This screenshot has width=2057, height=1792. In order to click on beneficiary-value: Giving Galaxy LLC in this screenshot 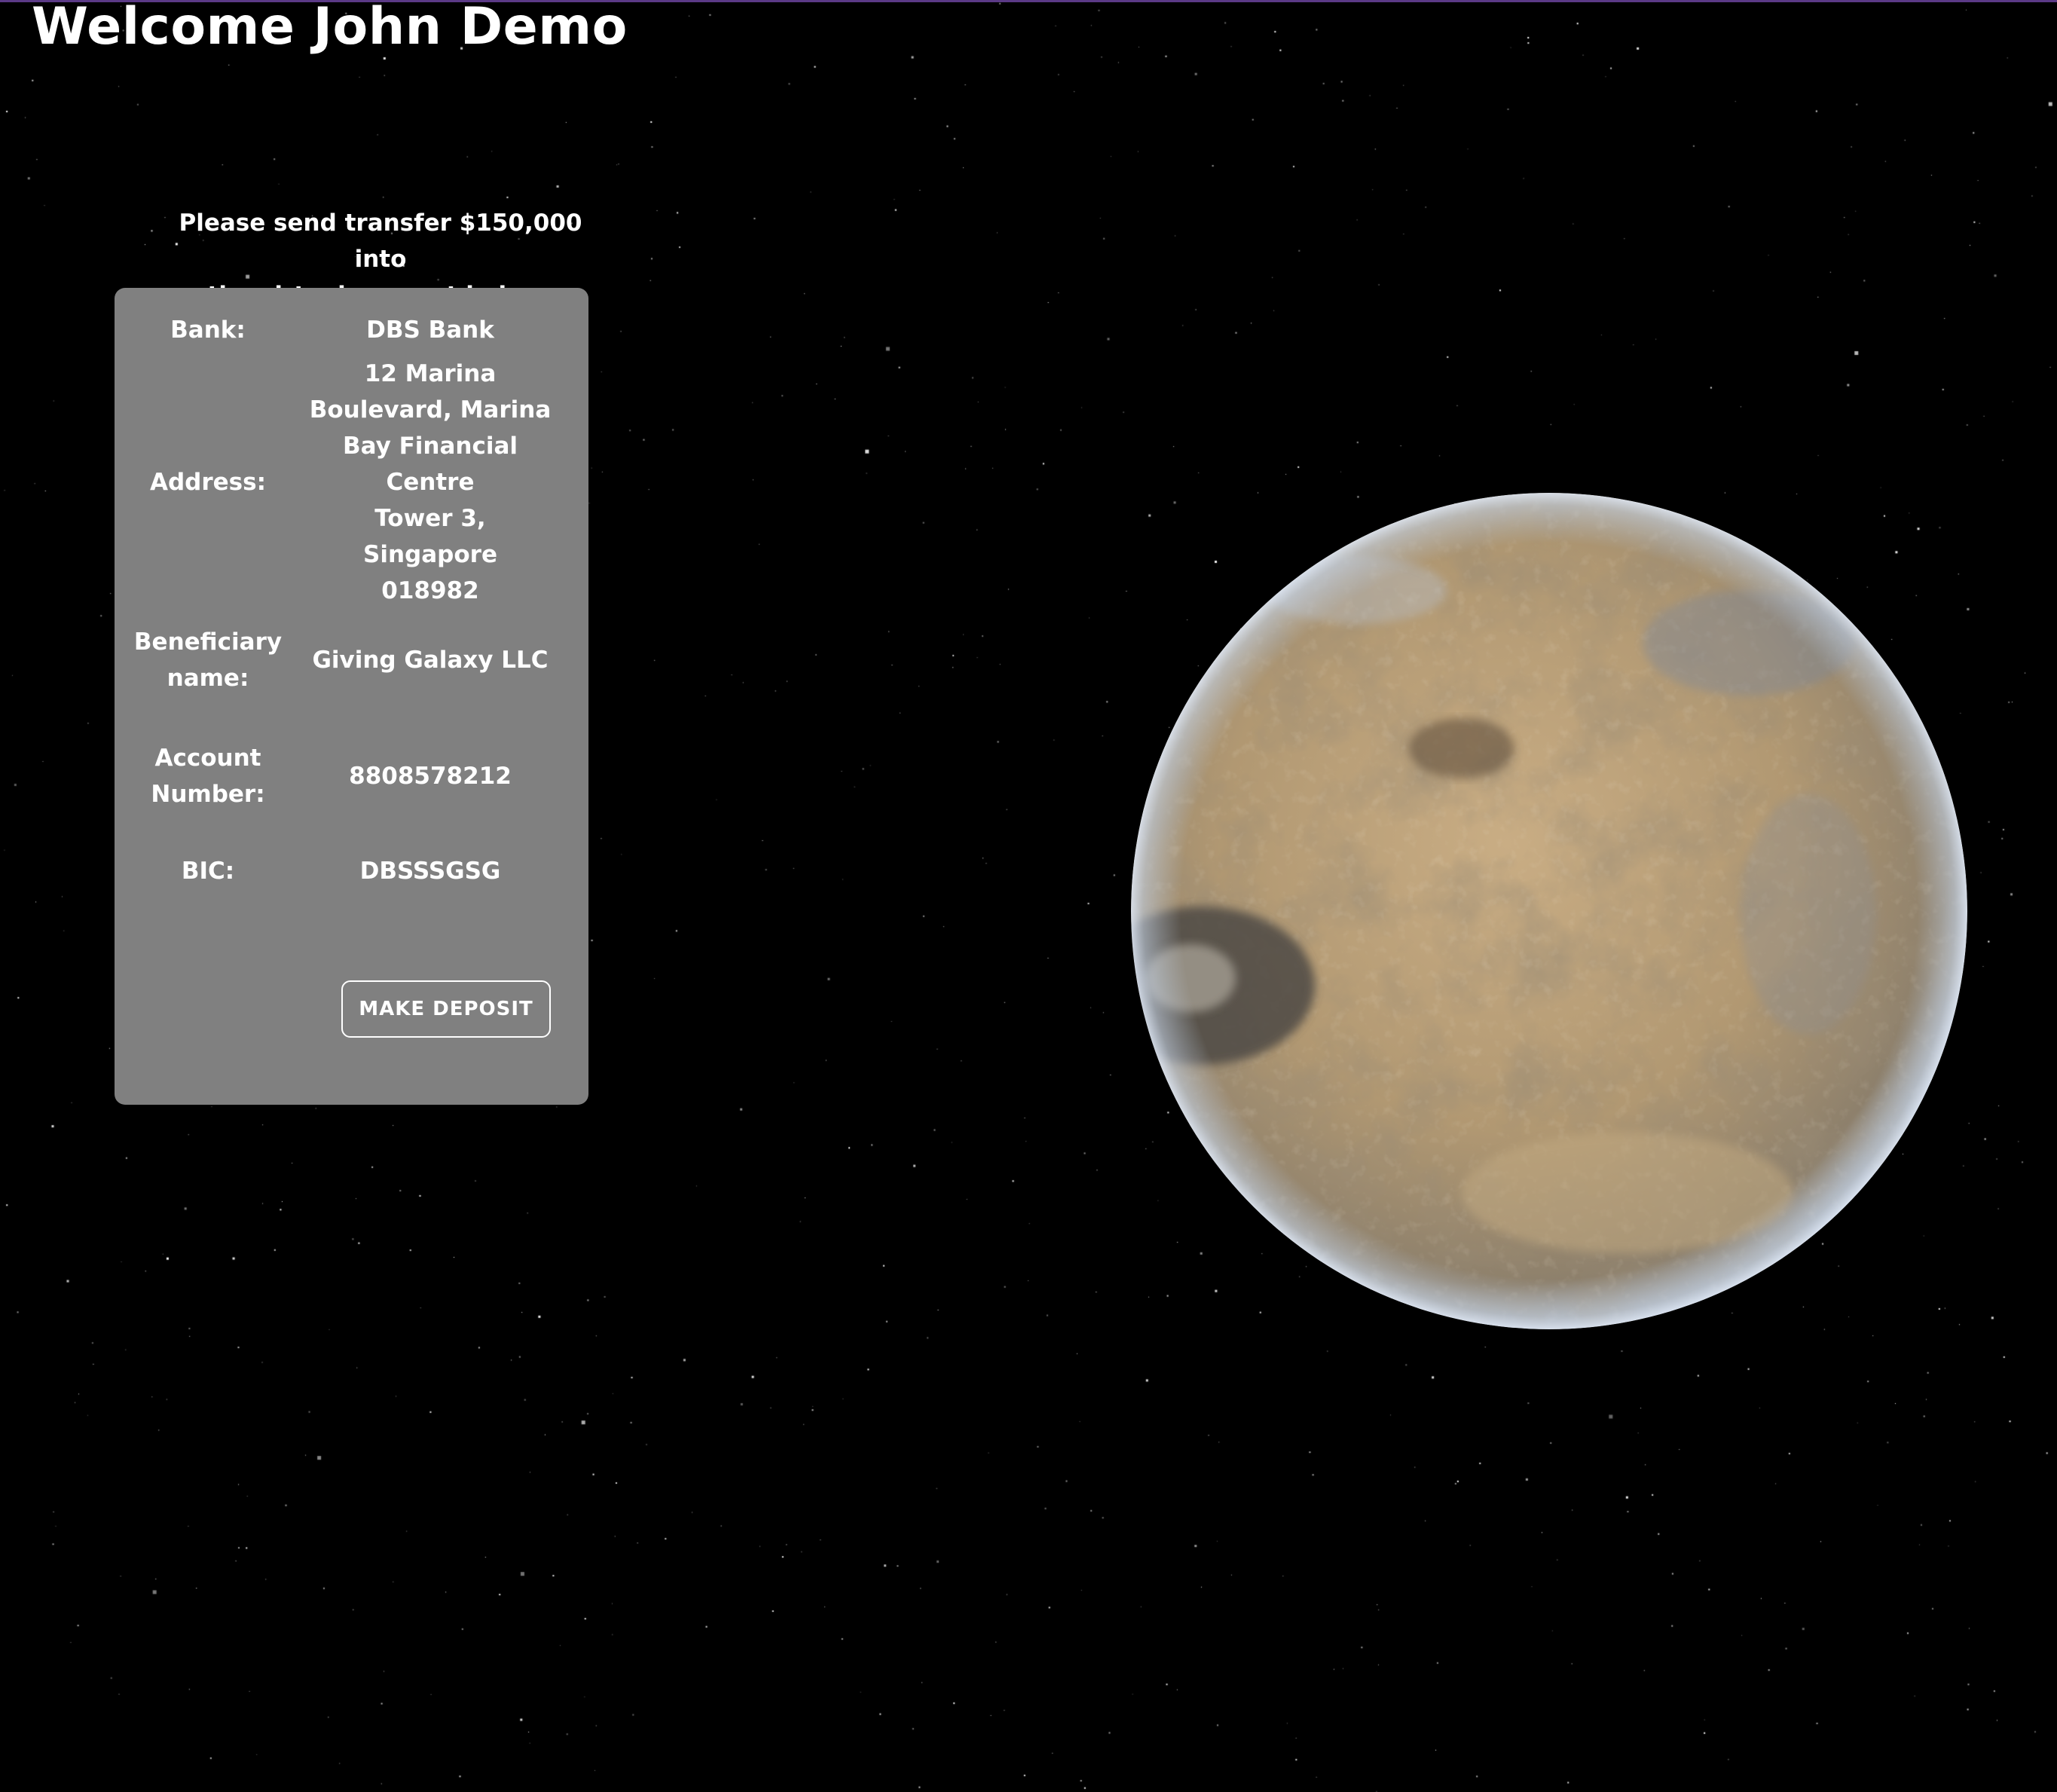, I will do `click(430, 660)`.